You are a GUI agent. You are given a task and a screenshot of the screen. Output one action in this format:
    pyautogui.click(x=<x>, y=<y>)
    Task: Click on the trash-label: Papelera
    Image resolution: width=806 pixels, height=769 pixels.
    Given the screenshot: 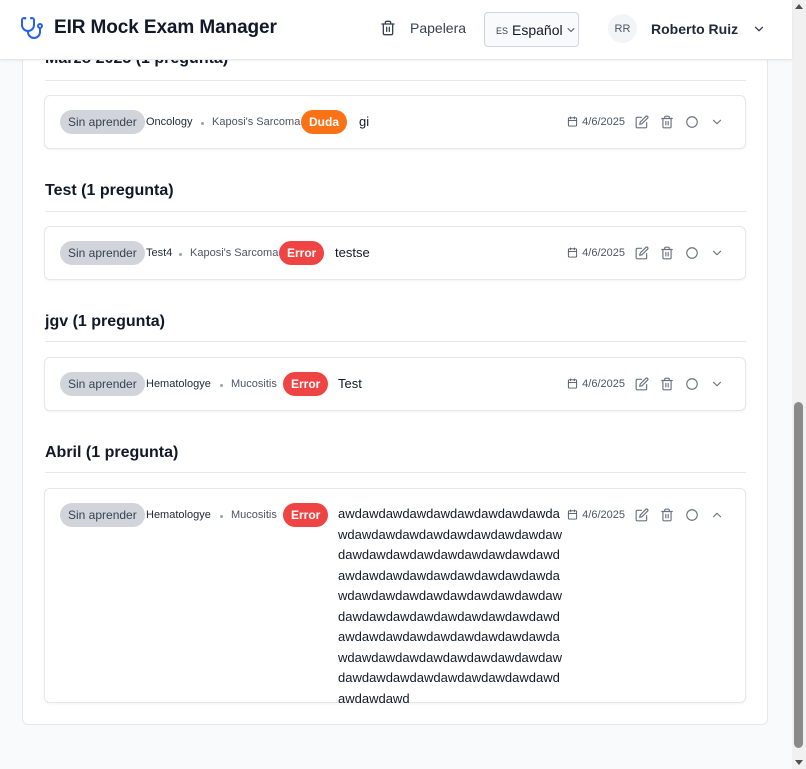 What is the action you would take?
    pyautogui.click(x=438, y=28)
    